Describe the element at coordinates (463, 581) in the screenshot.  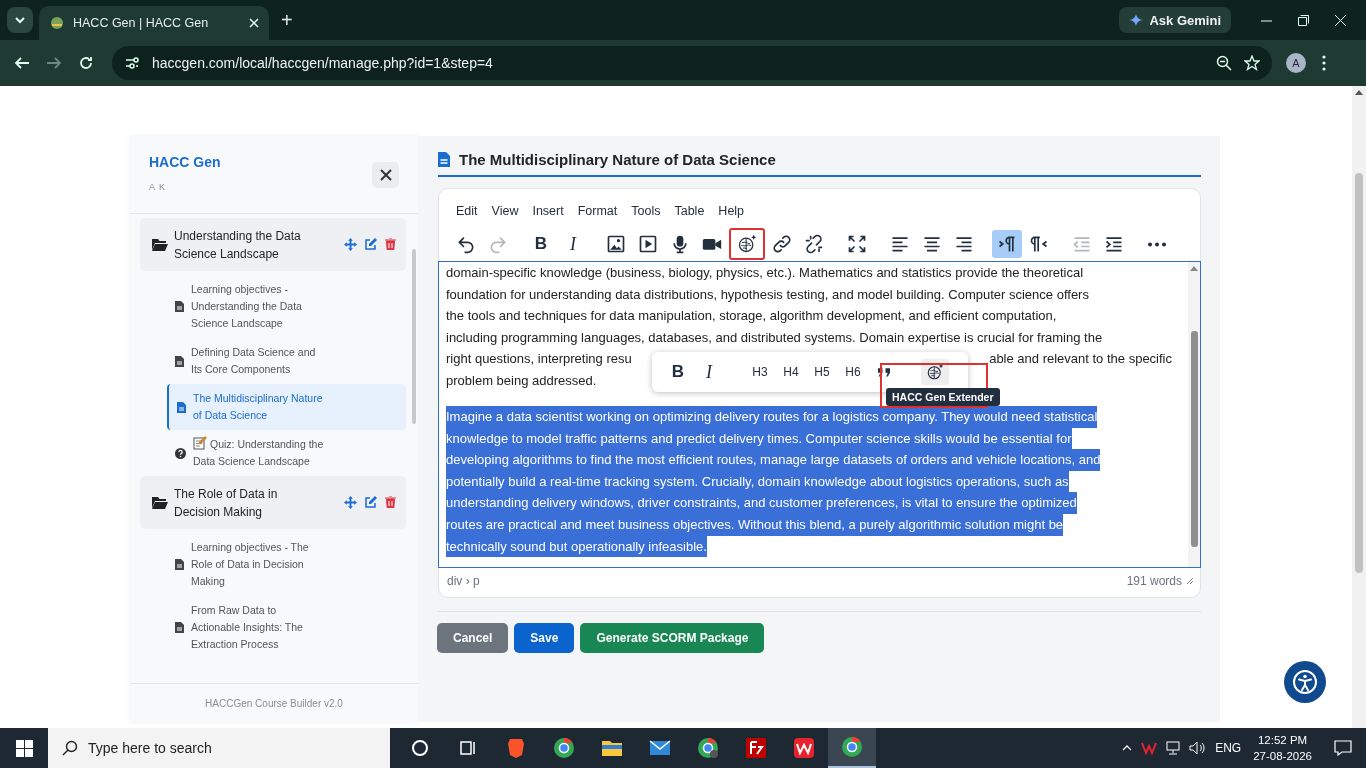
I see `element-path: div › p` at that location.